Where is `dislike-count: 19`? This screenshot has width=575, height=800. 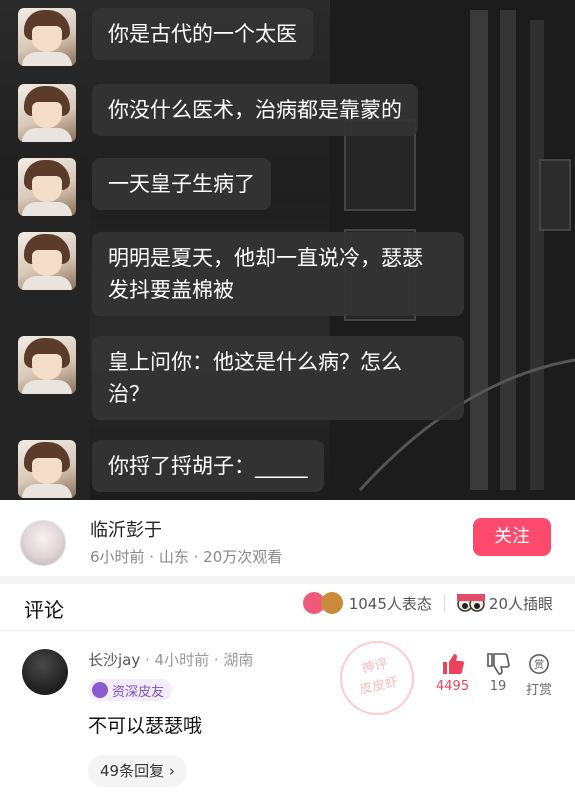 dislike-count: 19 is located at coordinates (498, 686).